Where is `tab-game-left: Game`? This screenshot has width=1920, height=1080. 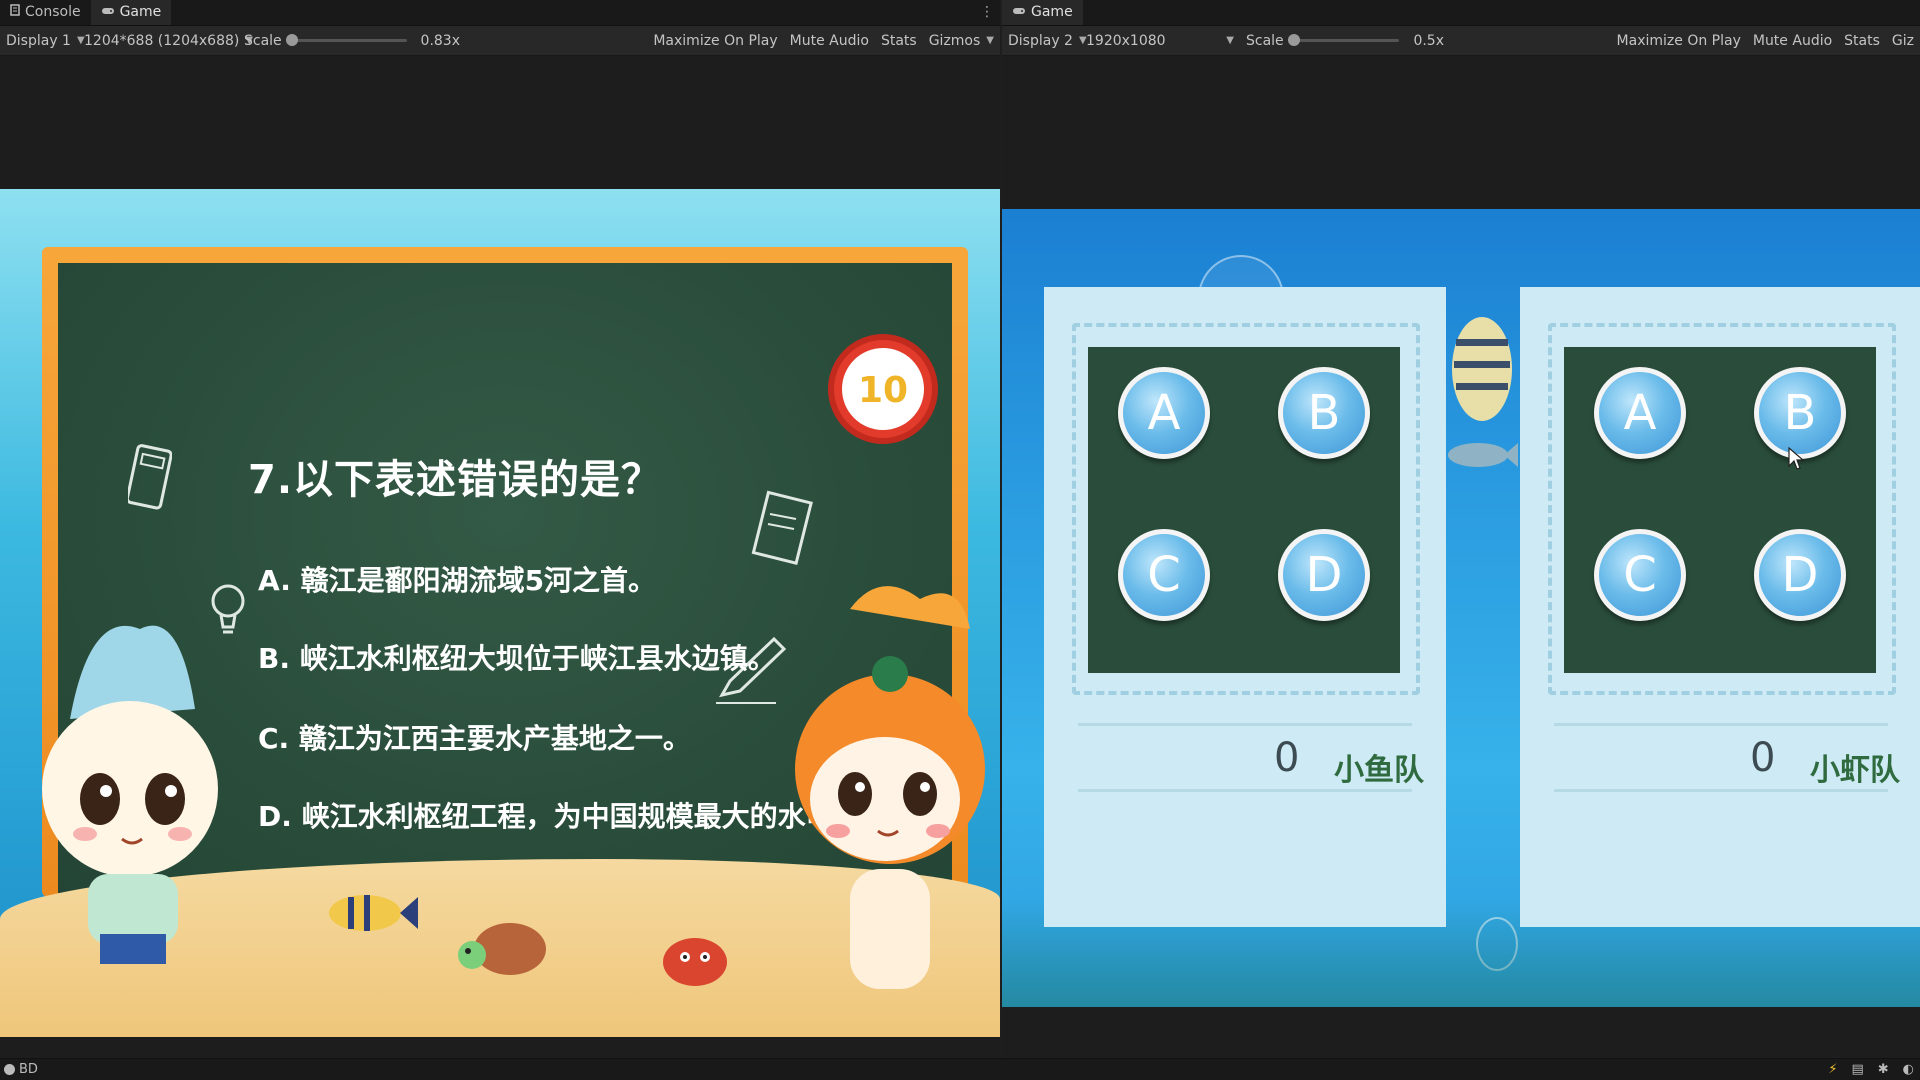
tab-game-left: Game is located at coordinates (131, 12).